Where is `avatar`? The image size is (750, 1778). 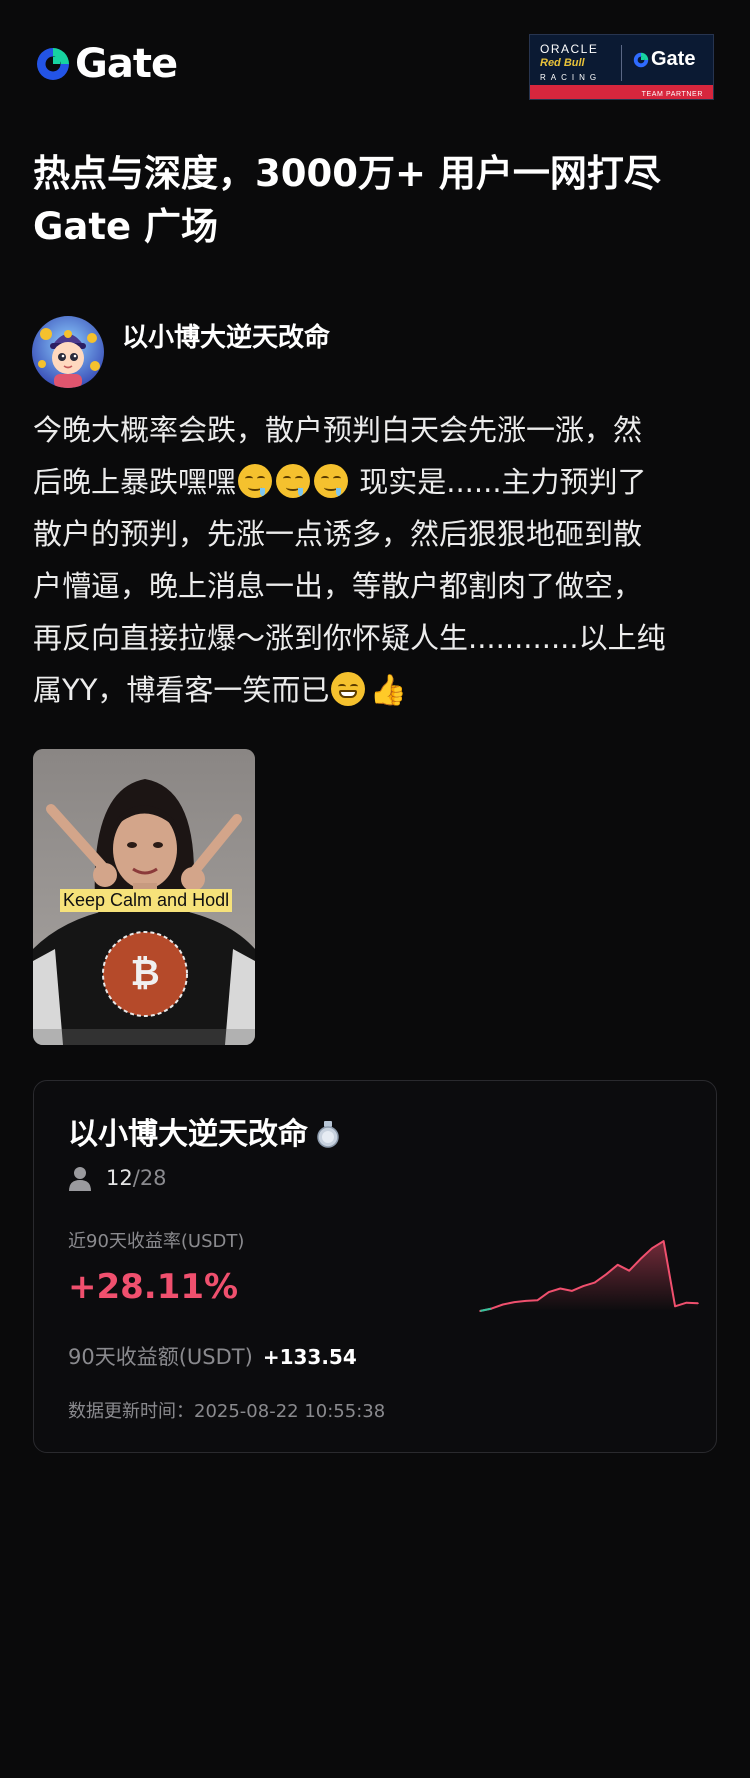
avatar is located at coordinates (68, 352).